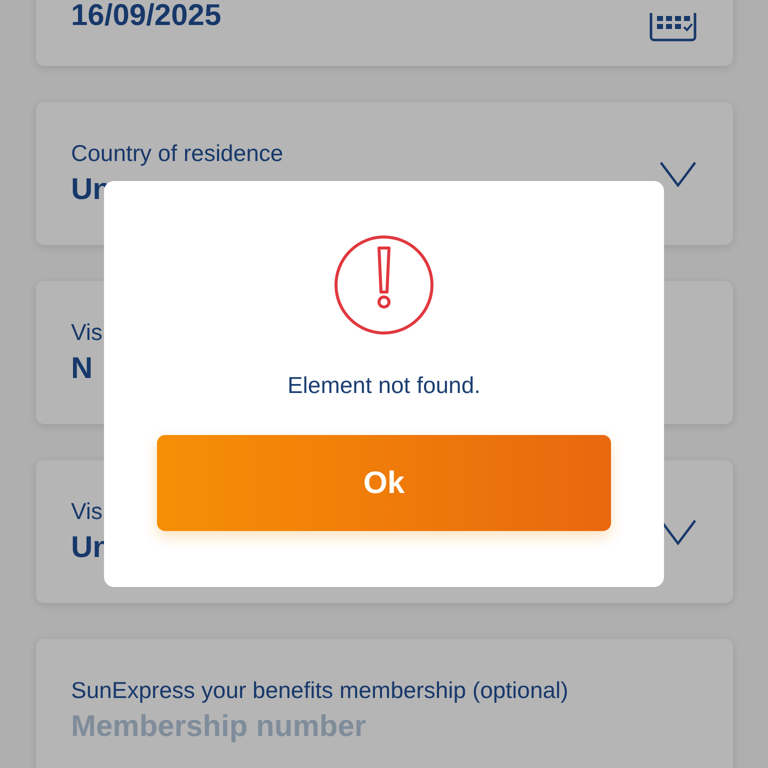 This screenshot has height=768, width=768. What do you see at coordinates (384, 285) in the screenshot?
I see `warning-icon` at bounding box center [384, 285].